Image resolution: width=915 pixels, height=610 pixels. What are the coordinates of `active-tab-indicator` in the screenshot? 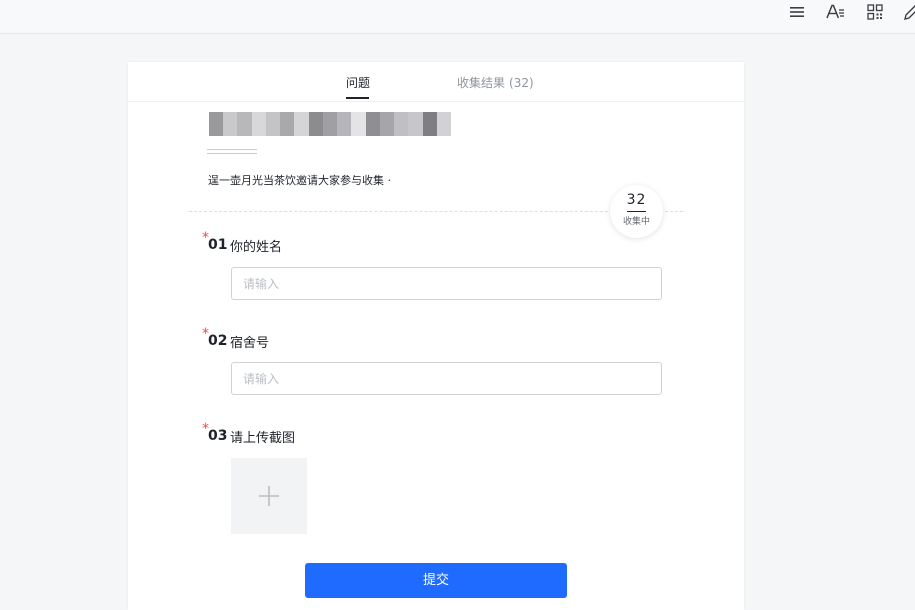 It's located at (357, 98).